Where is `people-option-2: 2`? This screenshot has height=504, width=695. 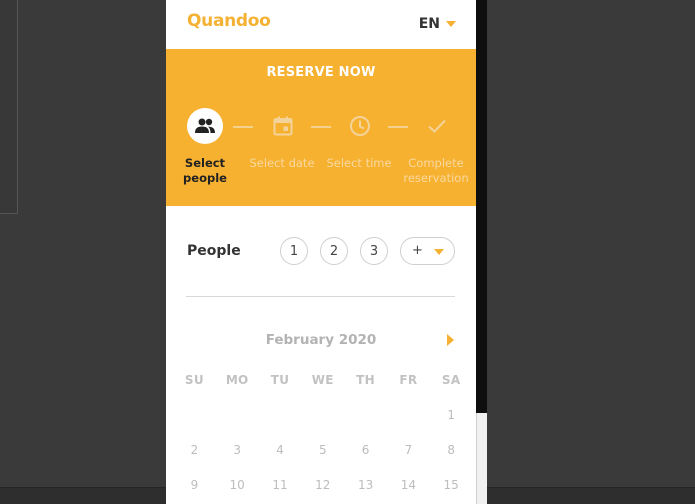 people-option-2: 2 is located at coordinates (334, 251).